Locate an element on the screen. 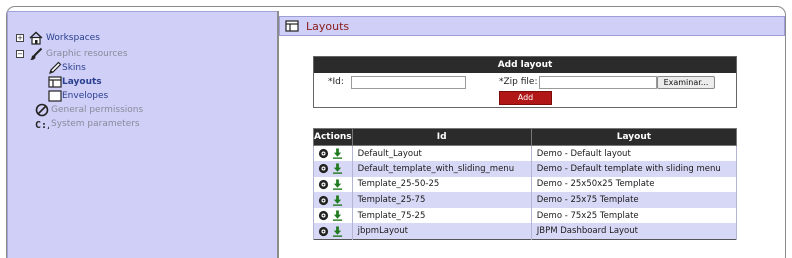 This screenshot has height=258, width=792. tree-item-general-permissions: General permissions is located at coordinates (150, 110).